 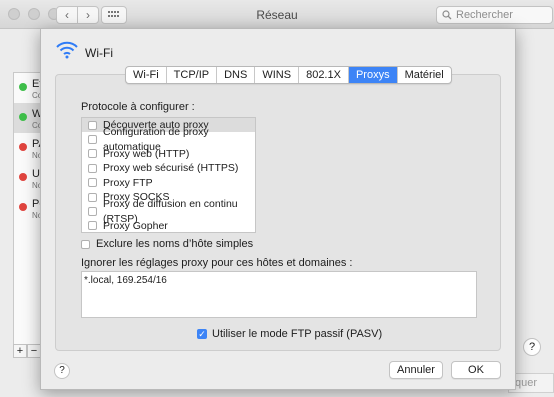 What do you see at coordinates (128, 182) in the screenshot?
I see `protocol-label-text: Proxy FTP` at bounding box center [128, 182].